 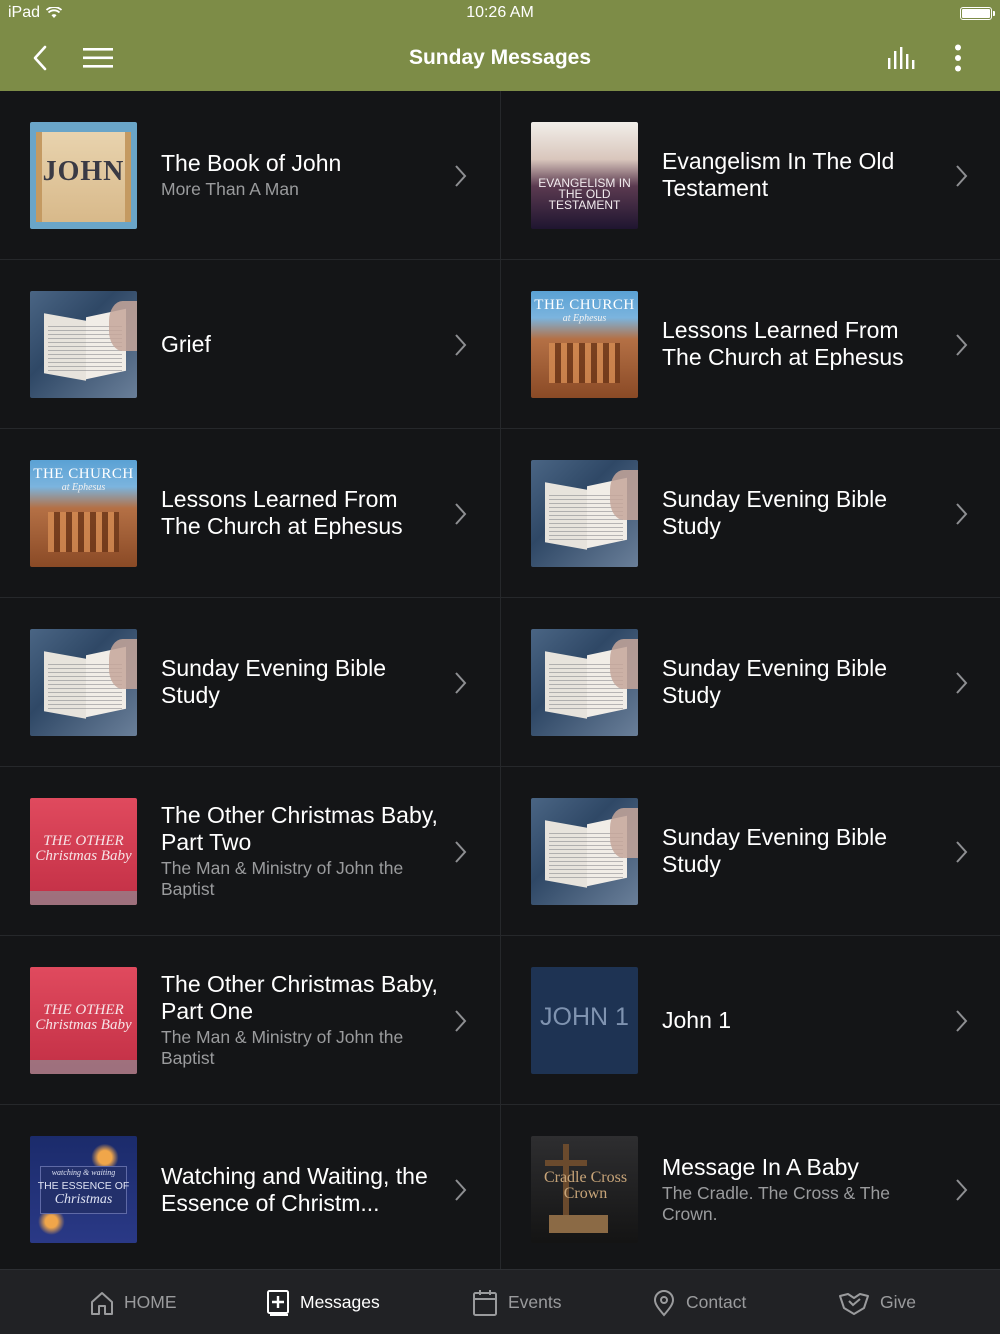 What do you see at coordinates (278, 1302) in the screenshot?
I see `bible-plus-icon` at bounding box center [278, 1302].